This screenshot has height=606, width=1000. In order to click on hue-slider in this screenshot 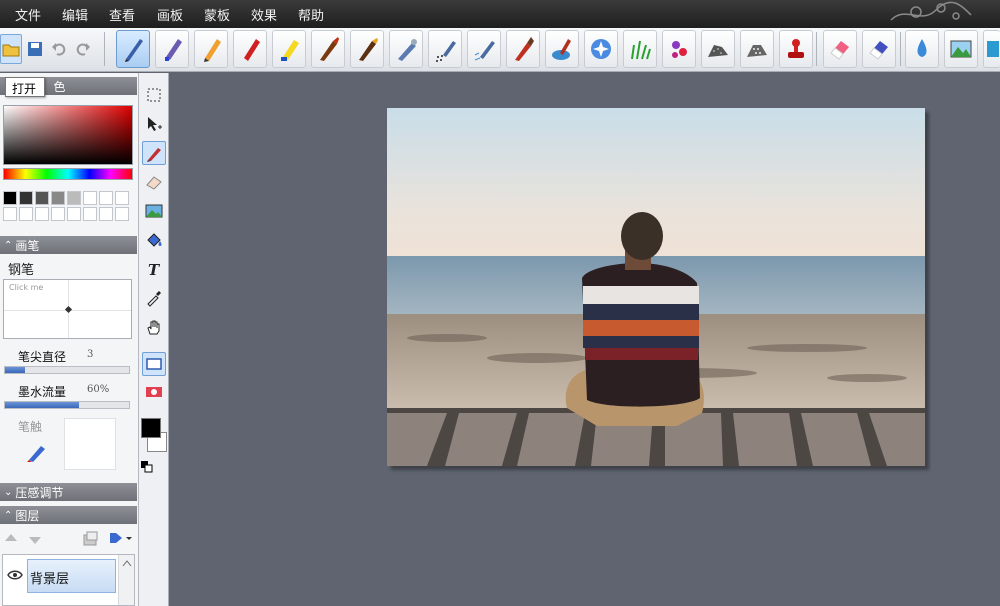, I will do `click(68, 174)`.